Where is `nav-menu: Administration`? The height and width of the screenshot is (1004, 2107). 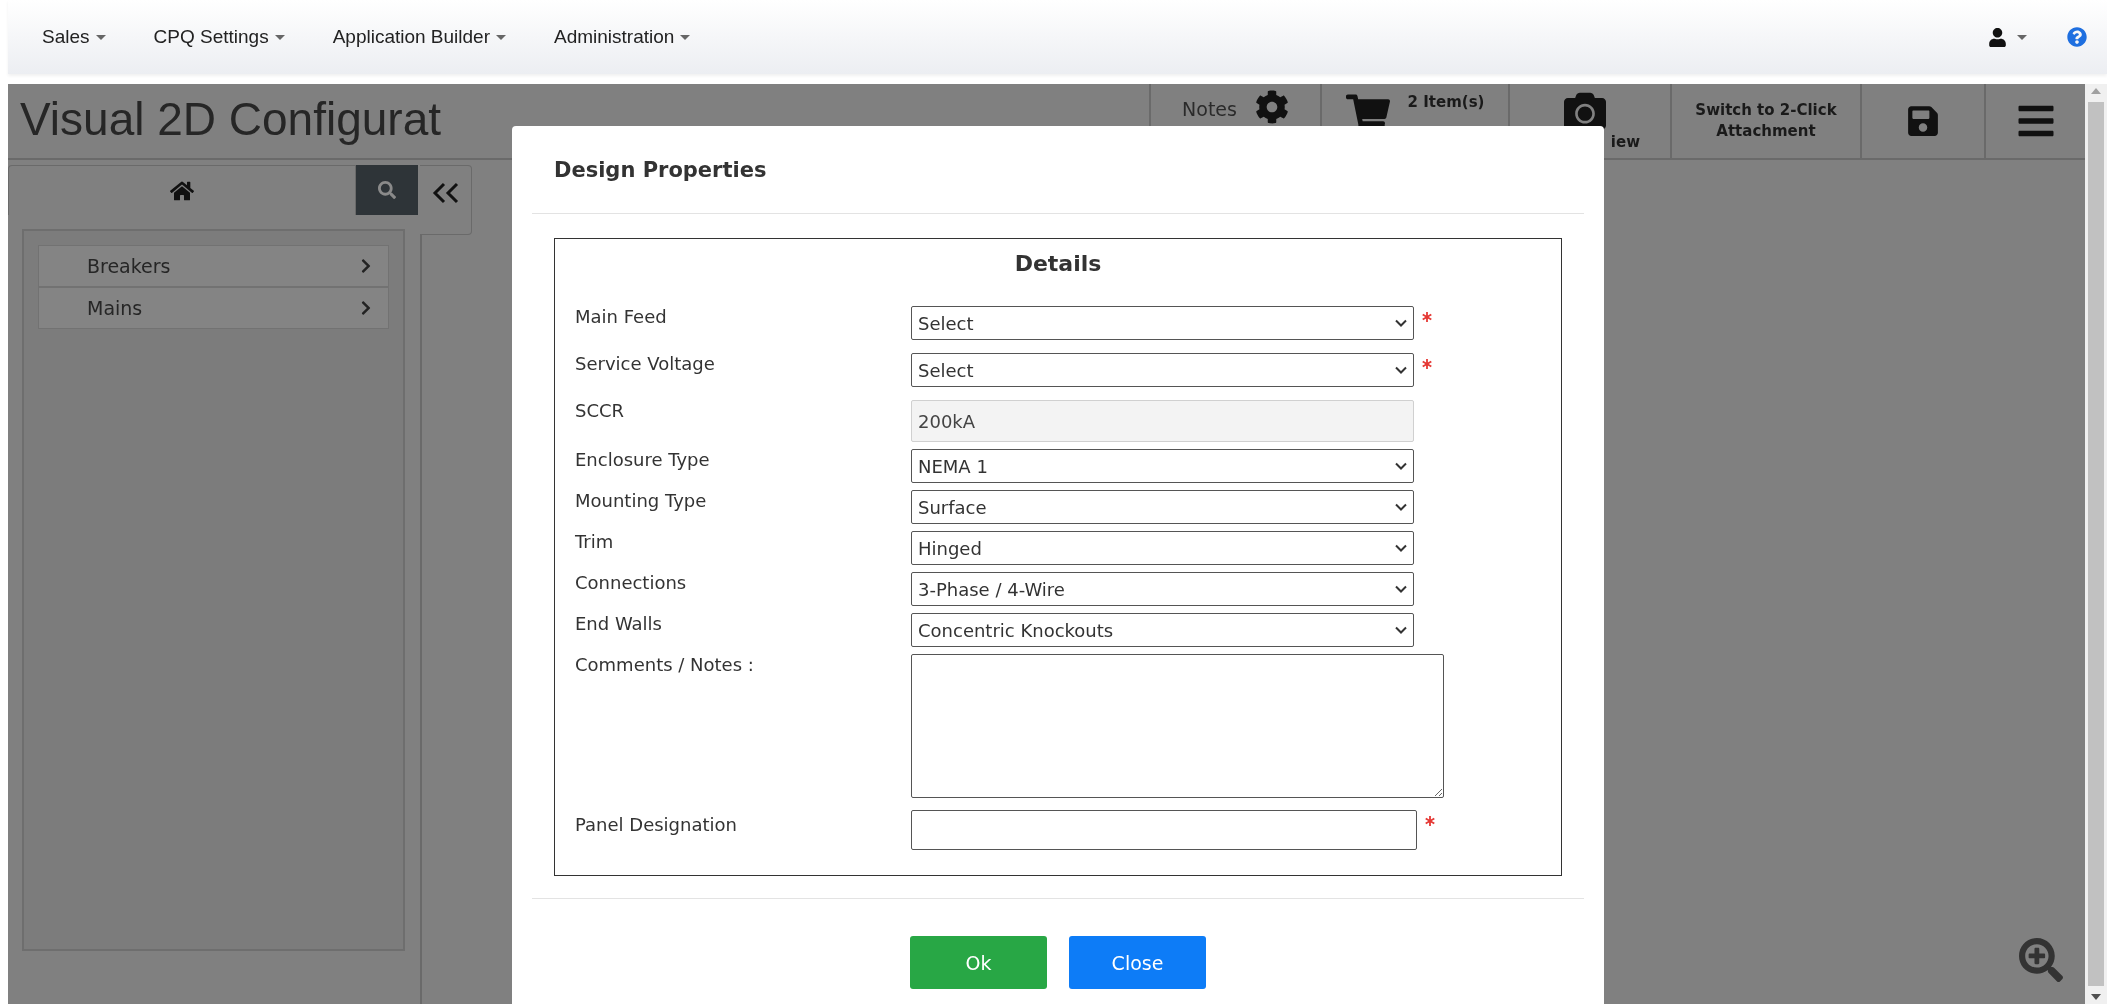 nav-menu: Administration is located at coordinates (622, 37).